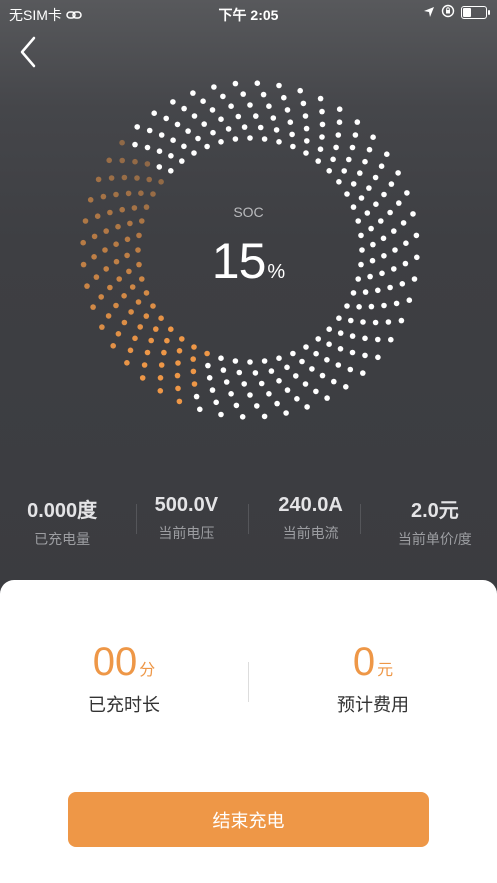  What do you see at coordinates (248, 261) in the screenshot?
I see `soc-value: 15%` at bounding box center [248, 261].